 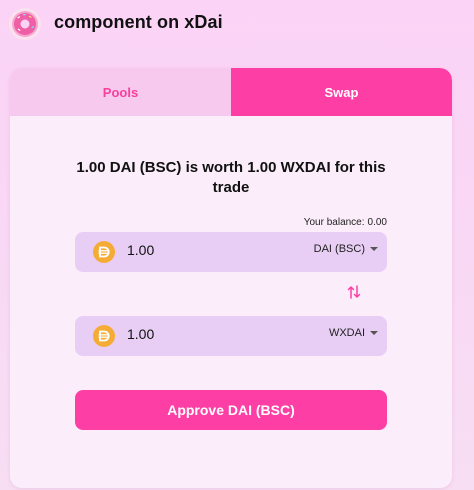 What do you see at coordinates (237, 24) in the screenshot?
I see `app-header: component on xDai` at bounding box center [237, 24].